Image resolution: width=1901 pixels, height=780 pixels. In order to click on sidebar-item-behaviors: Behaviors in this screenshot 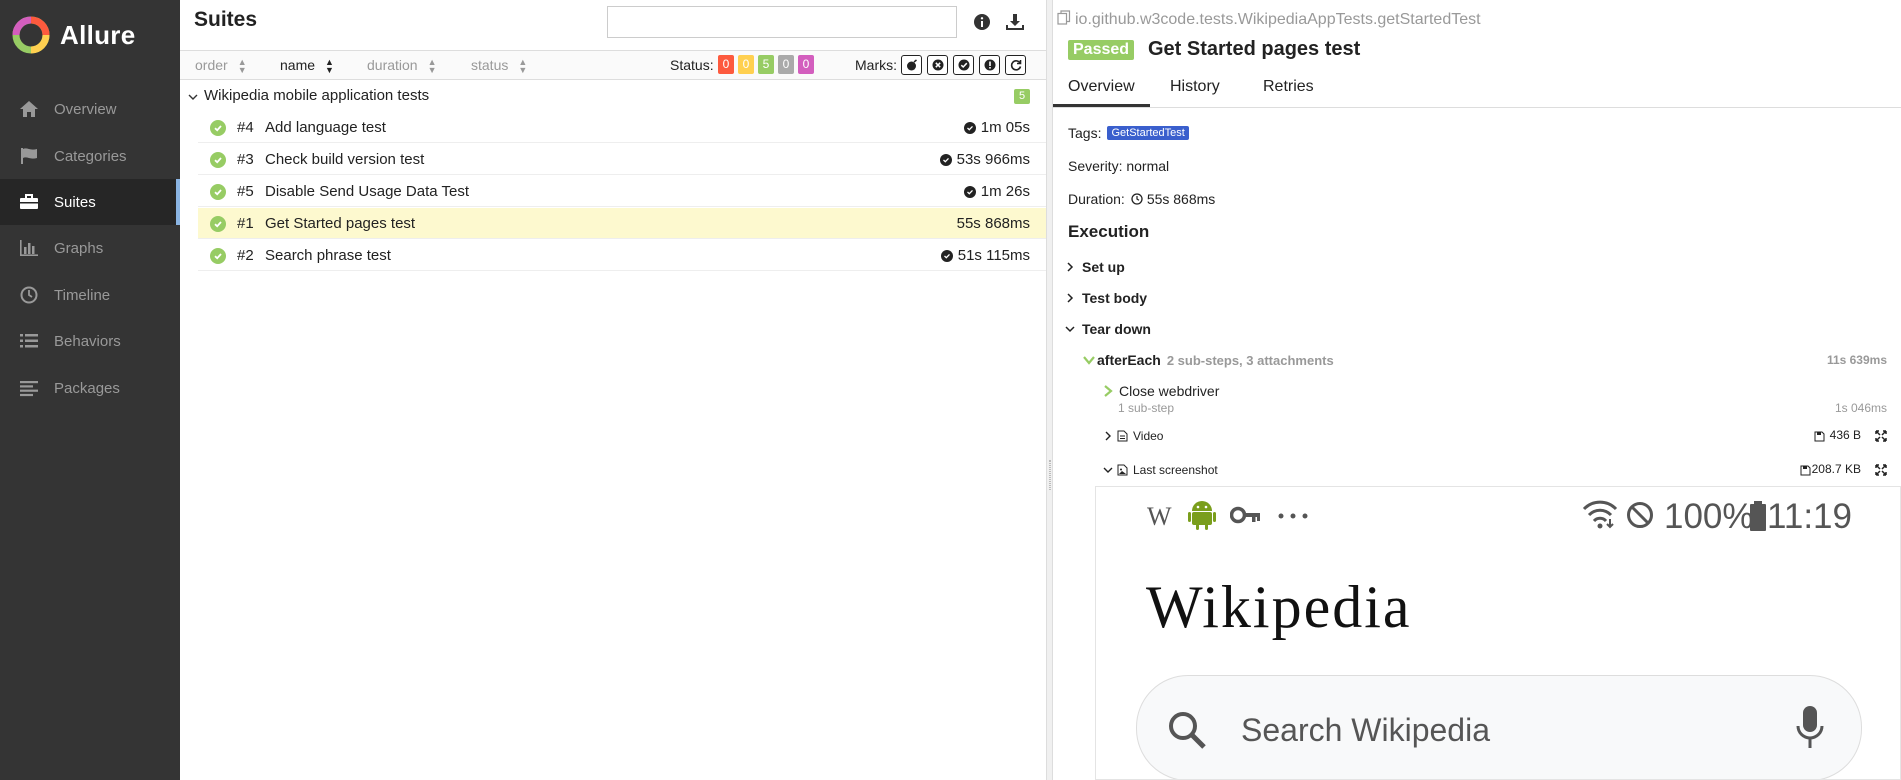, I will do `click(90, 341)`.